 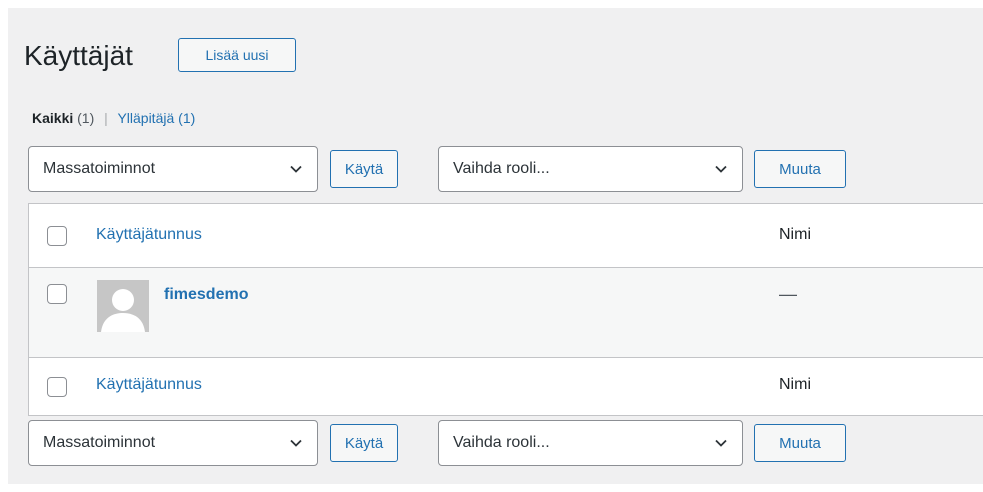 I want to click on filter-all-count: (1), so click(x=86, y=118).